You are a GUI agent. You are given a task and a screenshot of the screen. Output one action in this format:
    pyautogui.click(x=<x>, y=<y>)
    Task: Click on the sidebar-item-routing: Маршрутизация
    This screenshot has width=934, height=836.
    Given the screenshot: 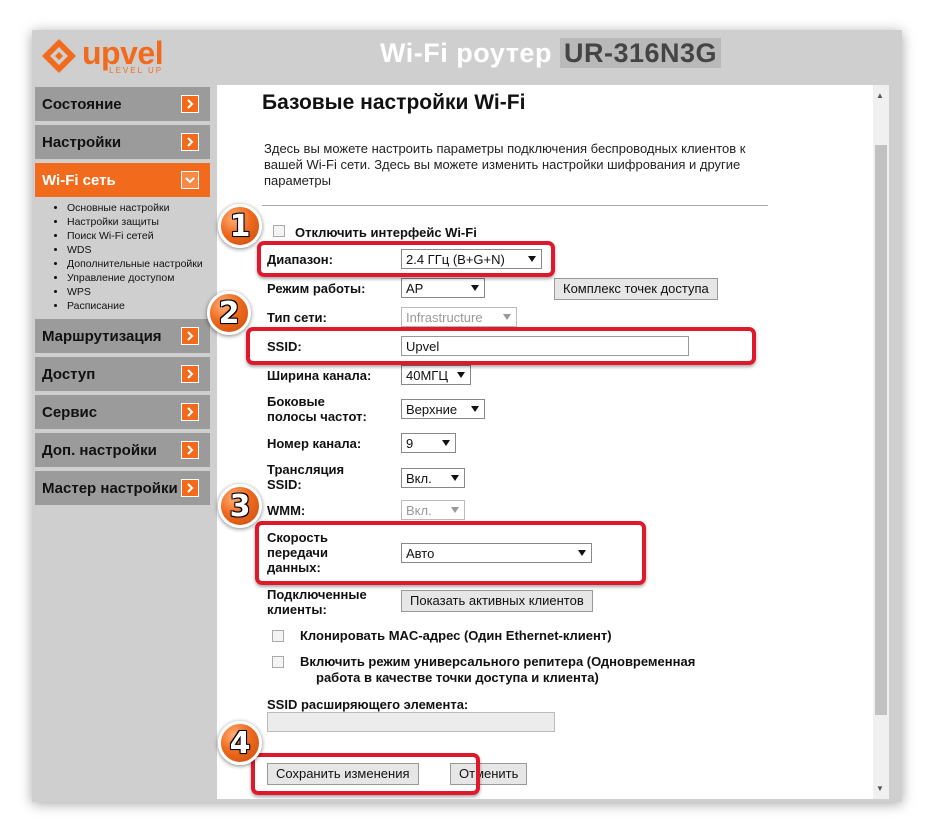 What is the action you would take?
    pyautogui.click(x=122, y=336)
    